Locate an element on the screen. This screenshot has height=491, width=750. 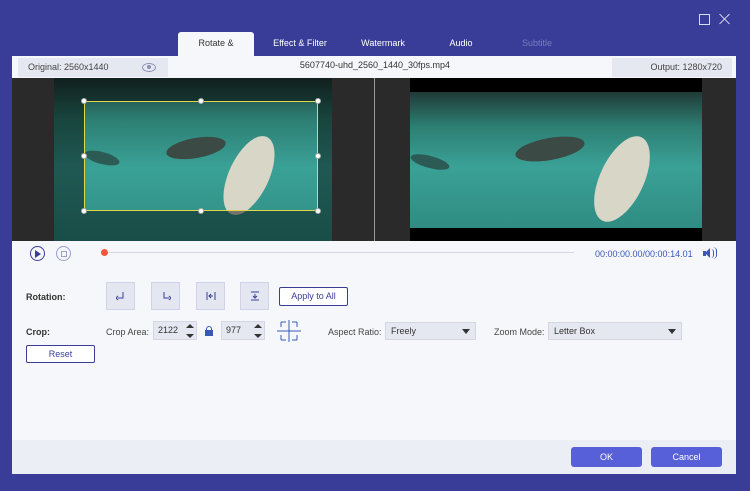
aspect-ratio-label: Aspect Ratio: is located at coordinates (355, 332).